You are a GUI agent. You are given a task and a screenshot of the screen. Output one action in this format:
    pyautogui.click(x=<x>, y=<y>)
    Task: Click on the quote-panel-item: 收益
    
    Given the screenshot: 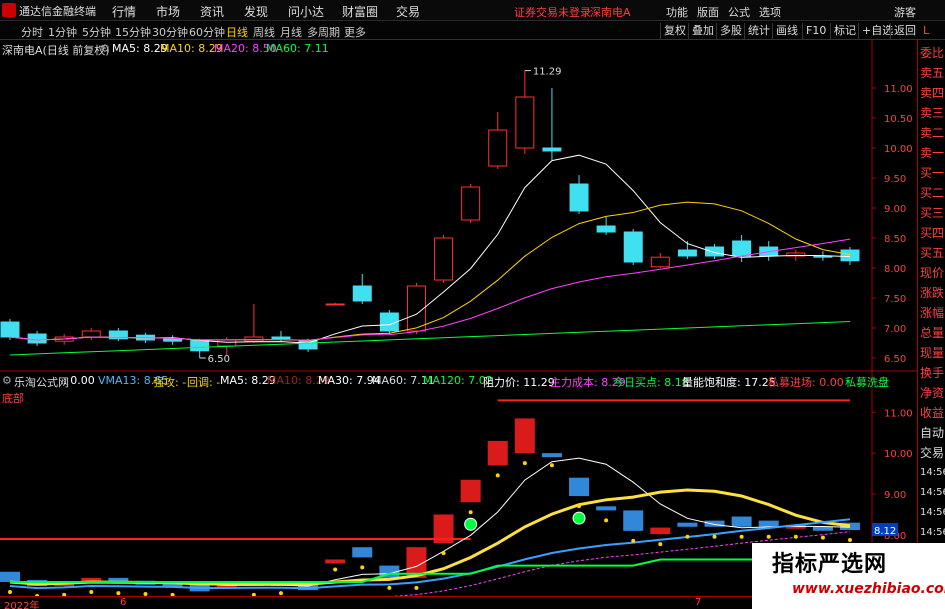 What is the action you would take?
    pyautogui.click(x=932, y=413)
    